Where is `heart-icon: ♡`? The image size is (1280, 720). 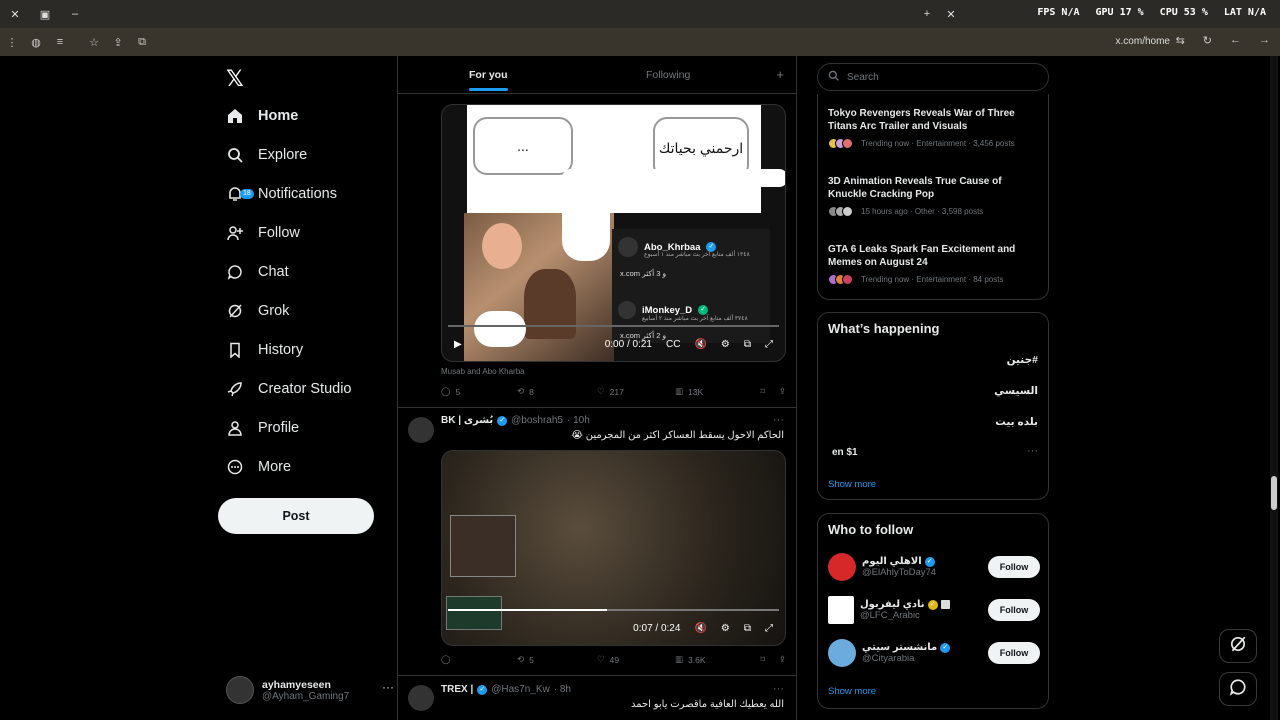 heart-icon: ♡ is located at coordinates (601, 391).